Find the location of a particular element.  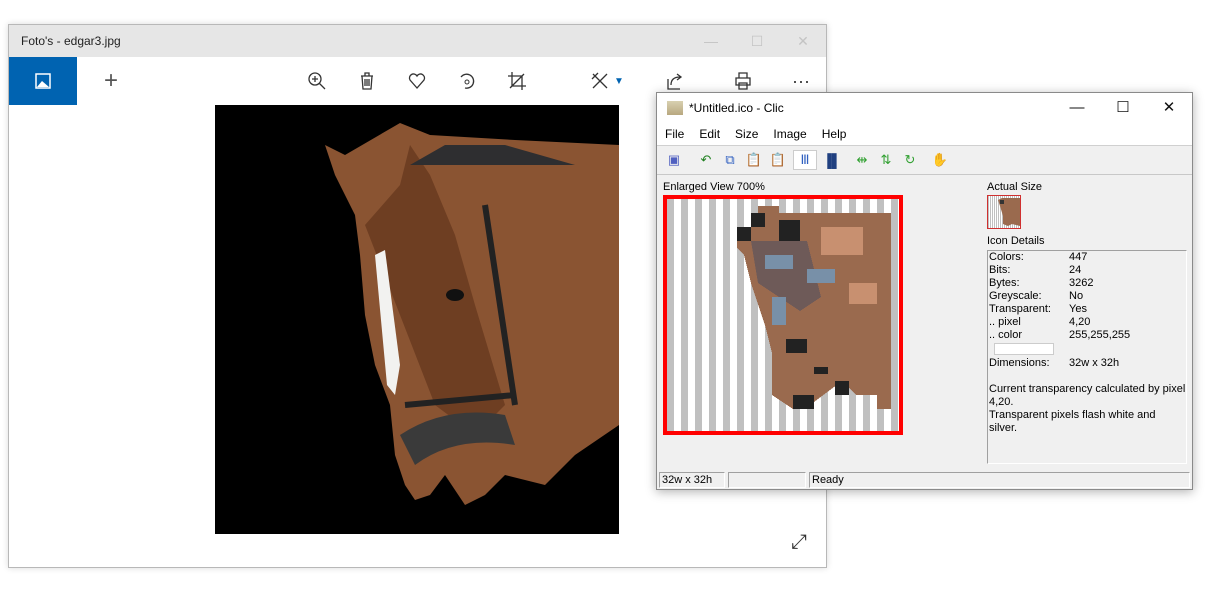

print-button is located at coordinates (743, 81).